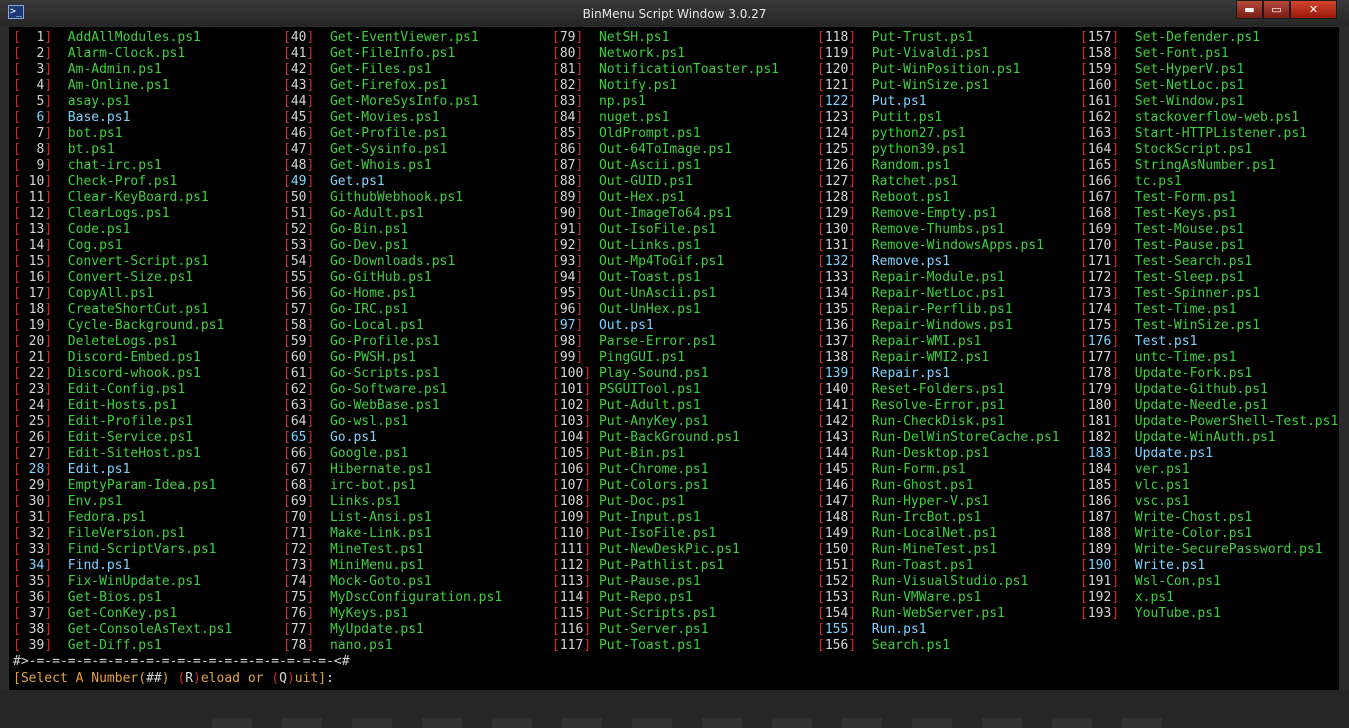 The width and height of the screenshot is (1349, 728). Describe the element at coordinates (392, 646) in the screenshot. I see `menu-item: [78] nano.ps1` at that location.